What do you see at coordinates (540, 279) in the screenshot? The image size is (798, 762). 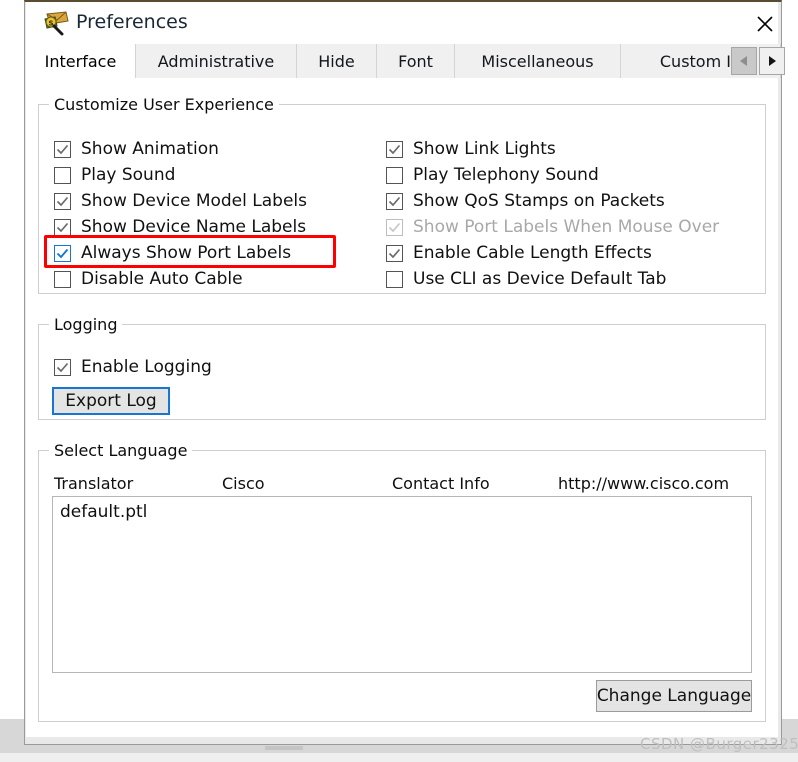 I see `checkbox-label: Use CLI as Device Default Tab` at bounding box center [540, 279].